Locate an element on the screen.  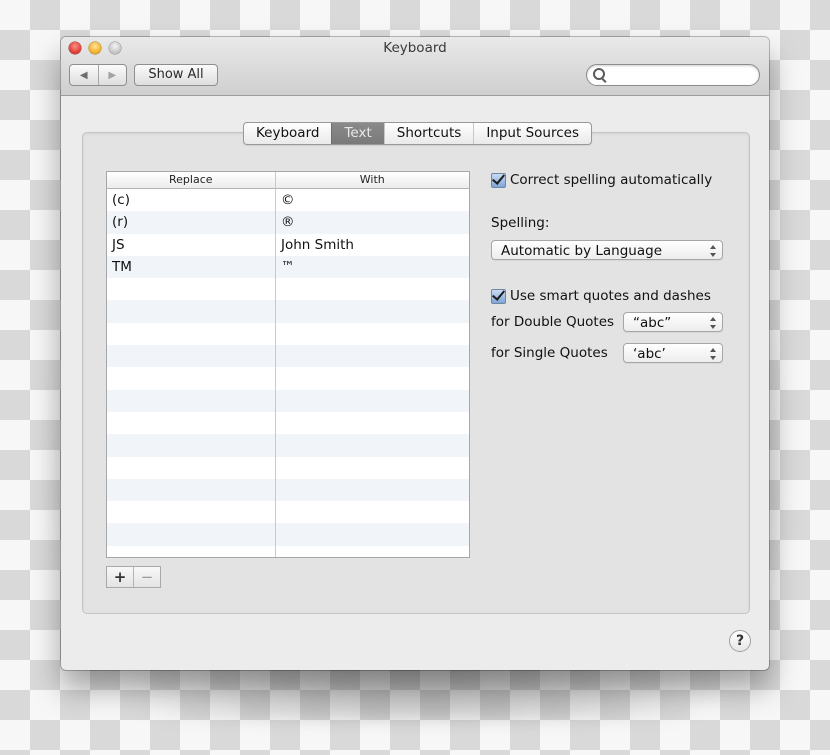
search-field is located at coordinates (673, 75).